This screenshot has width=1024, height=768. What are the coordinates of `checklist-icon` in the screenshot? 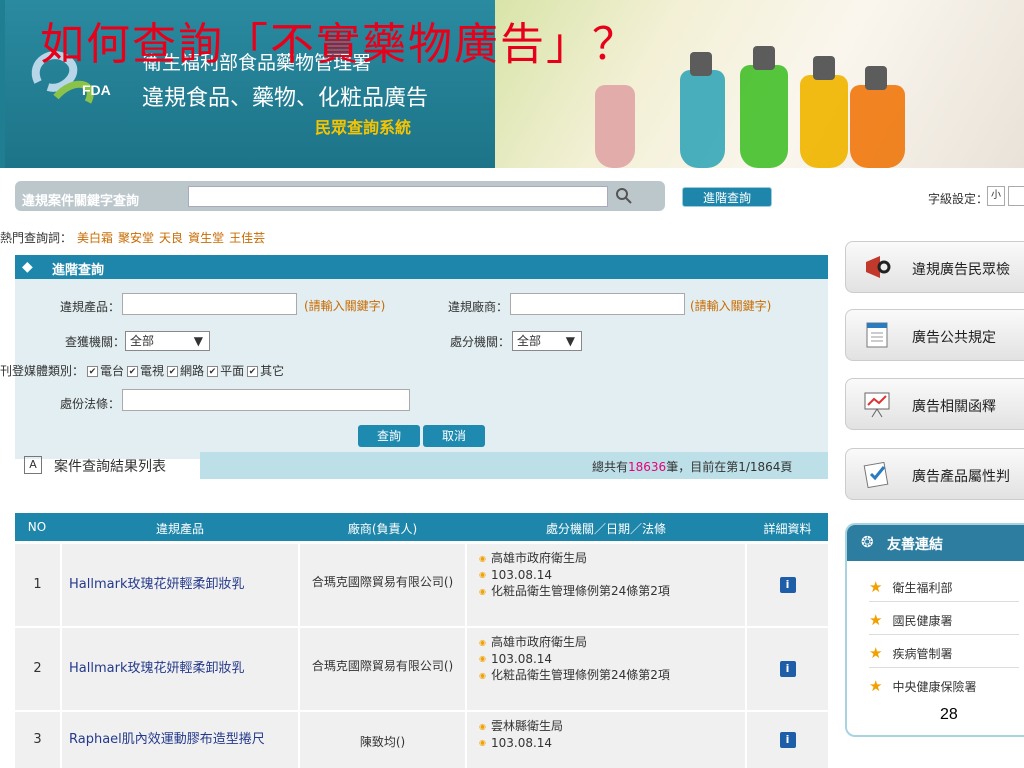 It's located at (876, 475).